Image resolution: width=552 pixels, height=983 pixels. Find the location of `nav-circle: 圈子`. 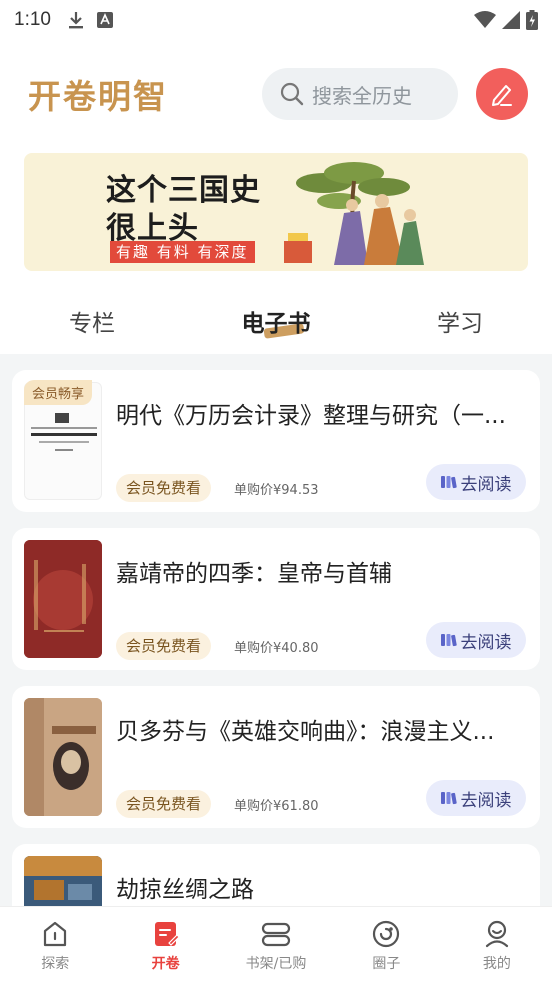

nav-circle: 圈子 is located at coordinates (386, 945).